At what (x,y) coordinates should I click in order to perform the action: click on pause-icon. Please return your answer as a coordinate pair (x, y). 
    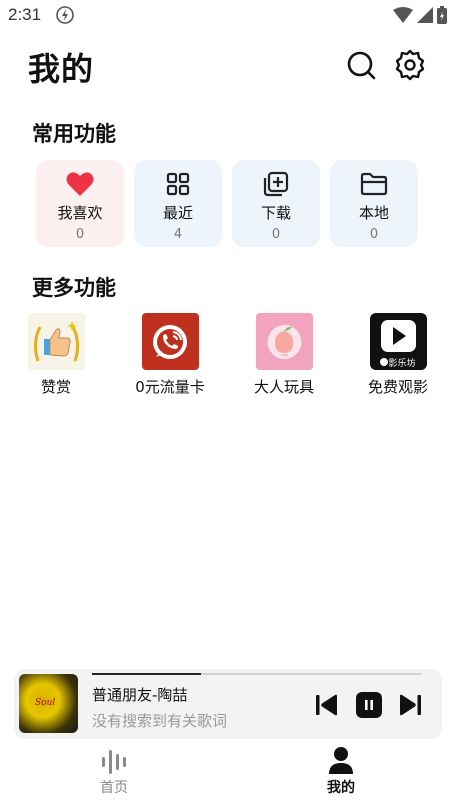
    Looking at the image, I should click on (369, 705).